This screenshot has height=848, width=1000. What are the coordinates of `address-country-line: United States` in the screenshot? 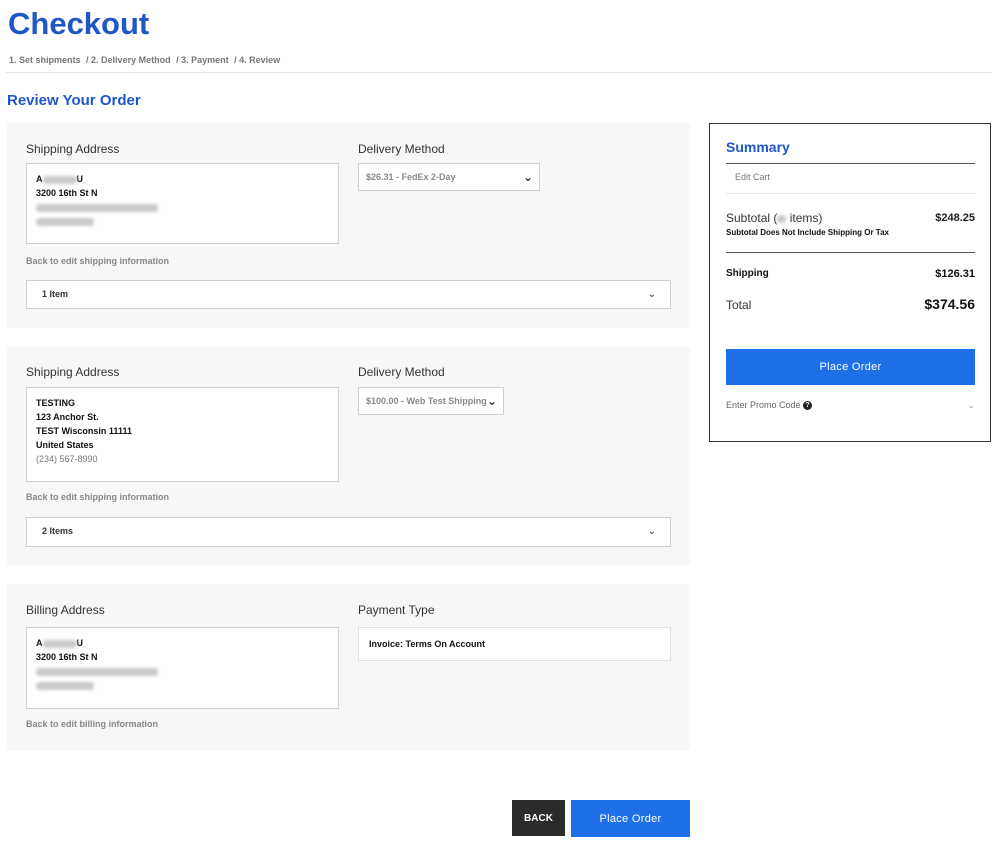 It's located at (65, 445).